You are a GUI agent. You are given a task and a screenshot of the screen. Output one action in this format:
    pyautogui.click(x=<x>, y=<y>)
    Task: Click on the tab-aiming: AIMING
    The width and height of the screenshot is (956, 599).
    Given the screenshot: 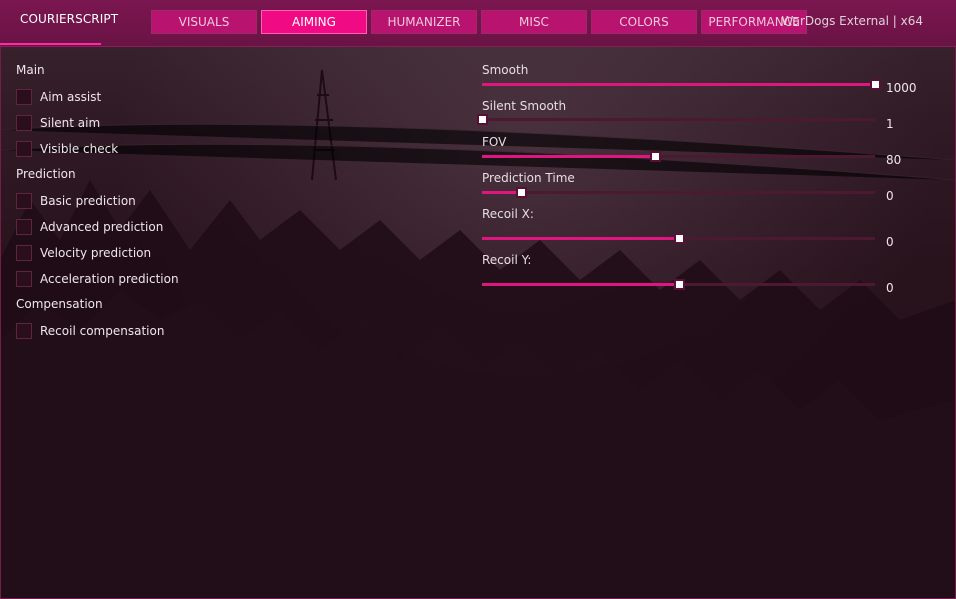 What is the action you would take?
    pyautogui.click(x=314, y=22)
    